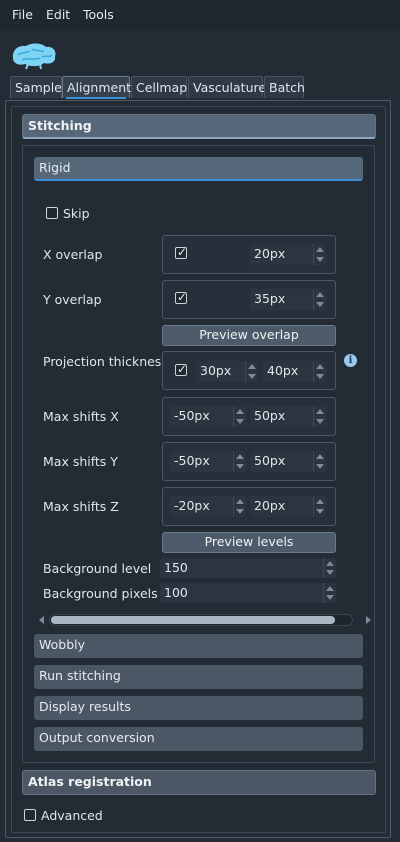 This screenshot has height=842, width=400. I want to click on x-overlap-label: X overlap, so click(73, 254).